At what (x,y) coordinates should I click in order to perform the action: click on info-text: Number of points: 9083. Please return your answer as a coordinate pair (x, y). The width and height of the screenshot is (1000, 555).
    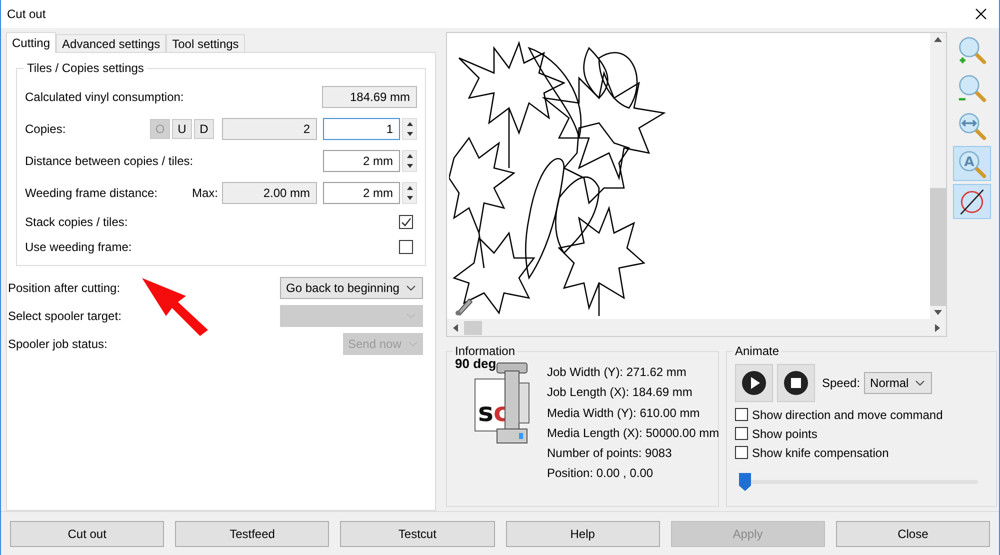
    Looking at the image, I should click on (610, 453).